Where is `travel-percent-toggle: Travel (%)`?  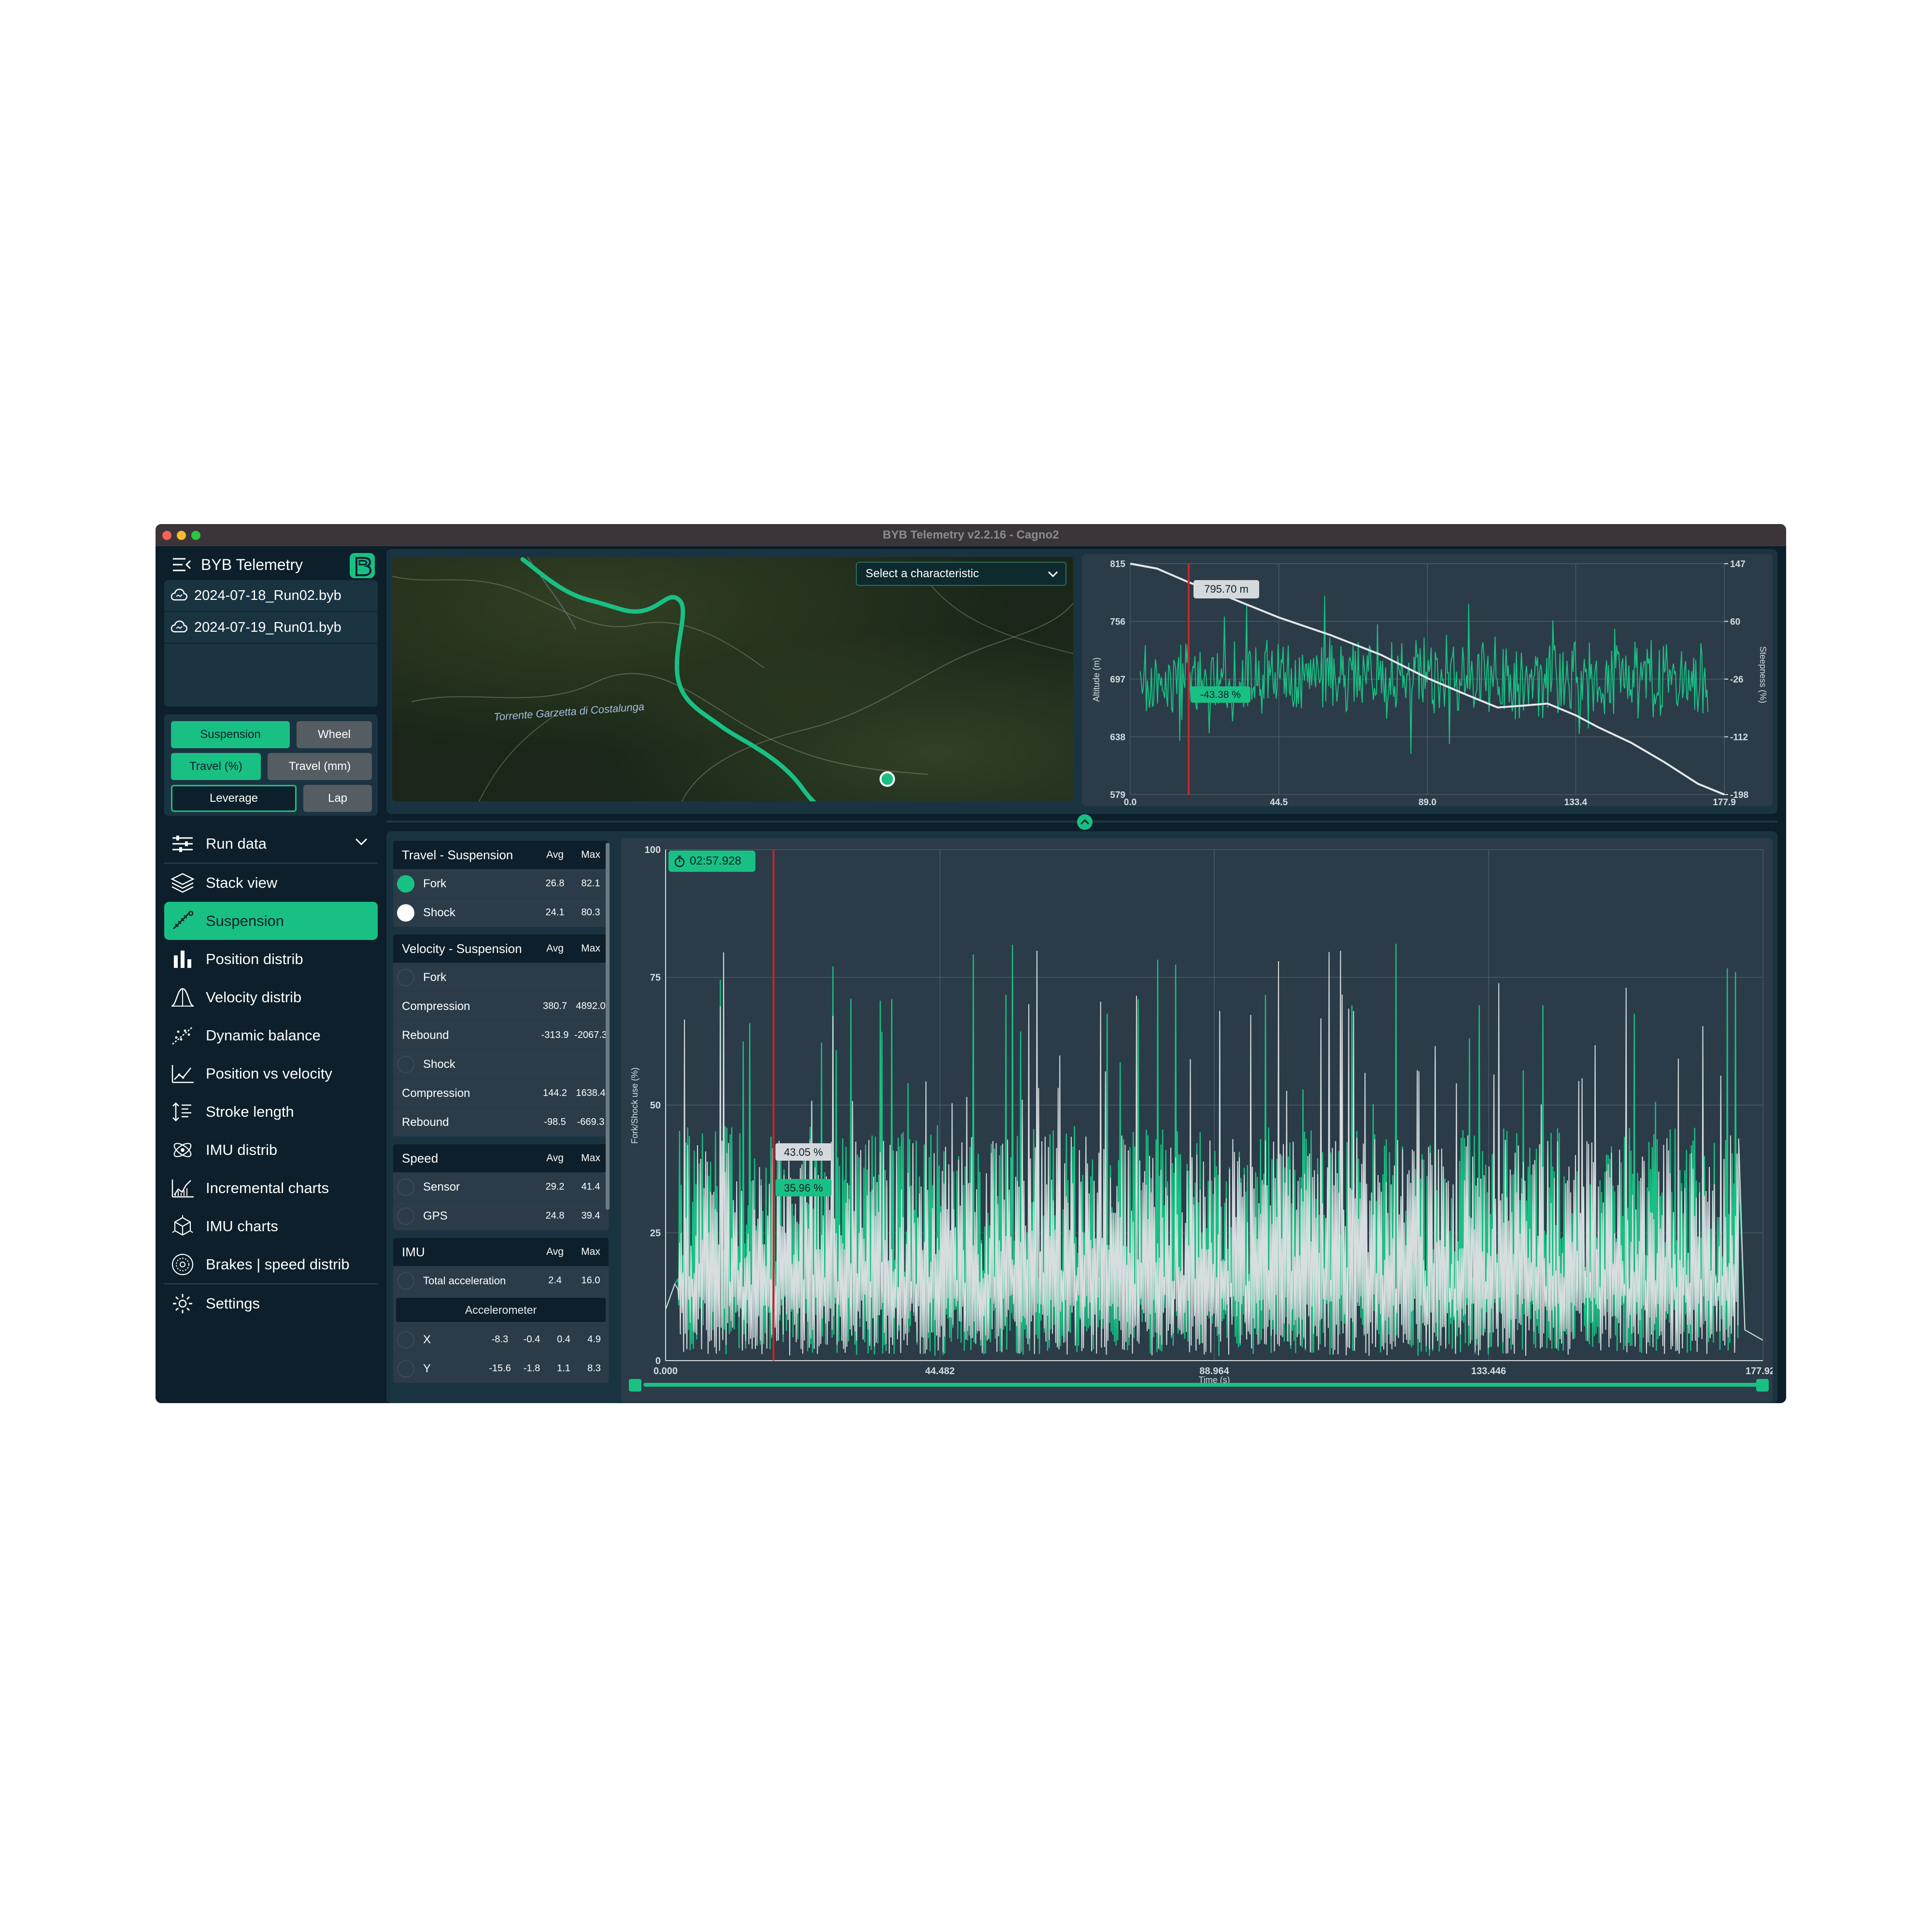
travel-percent-toggle: Travel (%) is located at coordinates (216, 766).